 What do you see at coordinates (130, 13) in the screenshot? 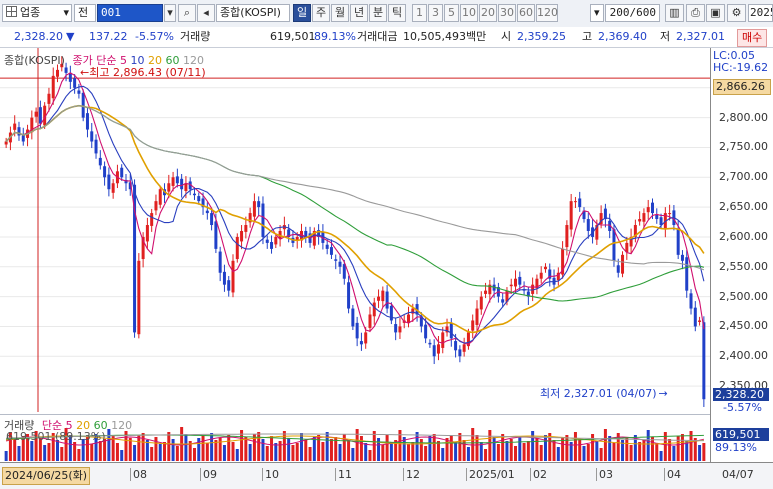
I see `code-input: 001` at bounding box center [130, 13].